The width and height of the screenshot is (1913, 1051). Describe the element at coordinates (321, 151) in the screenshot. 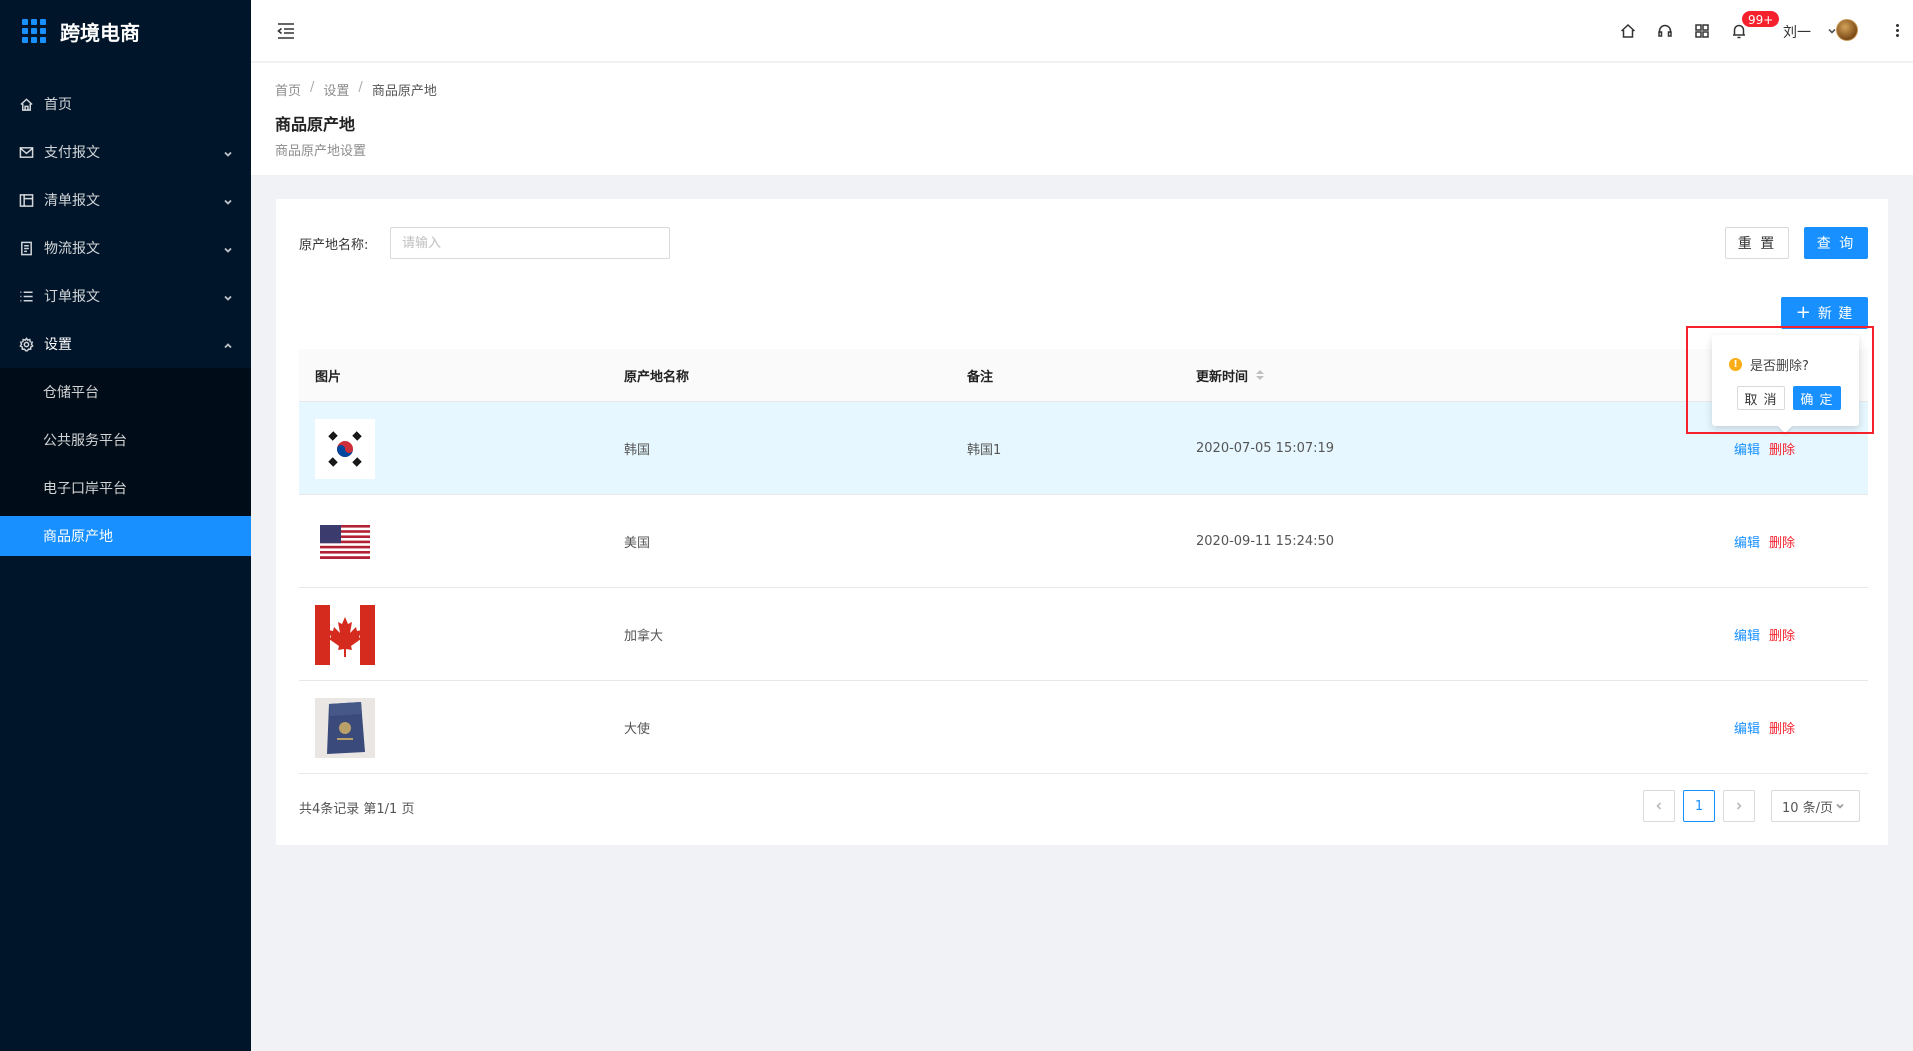

I see `page-description: 商品原产地设置` at that location.